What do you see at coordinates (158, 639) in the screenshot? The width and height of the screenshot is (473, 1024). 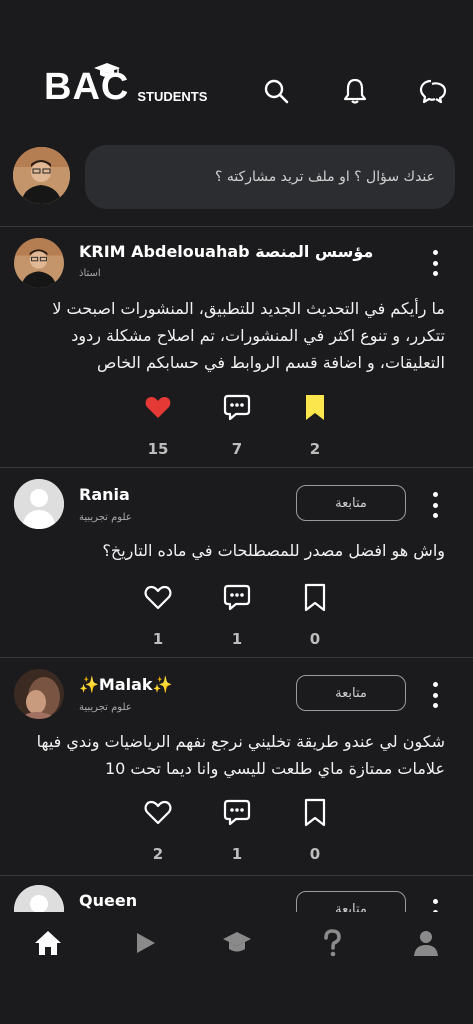 I see `likes-count: 1` at bounding box center [158, 639].